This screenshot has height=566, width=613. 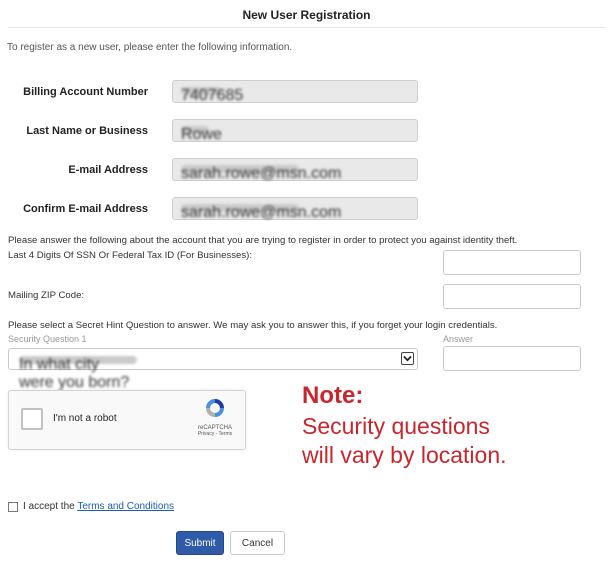 I want to click on confirm-email-value: sarah.rowe@msn.com, so click(x=261, y=212).